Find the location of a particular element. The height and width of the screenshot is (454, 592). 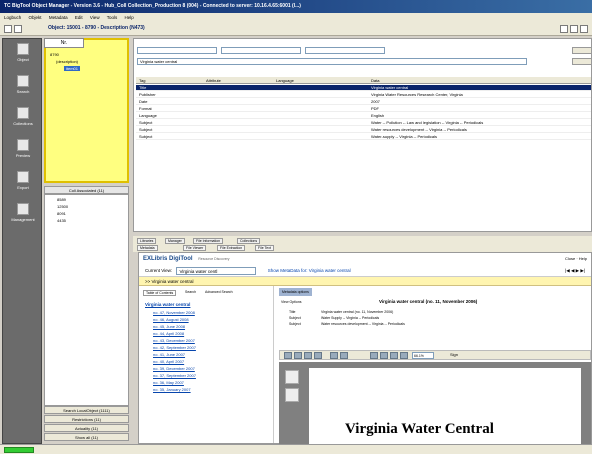

tree-node-root: 8790 is located at coordinates (54, 54).